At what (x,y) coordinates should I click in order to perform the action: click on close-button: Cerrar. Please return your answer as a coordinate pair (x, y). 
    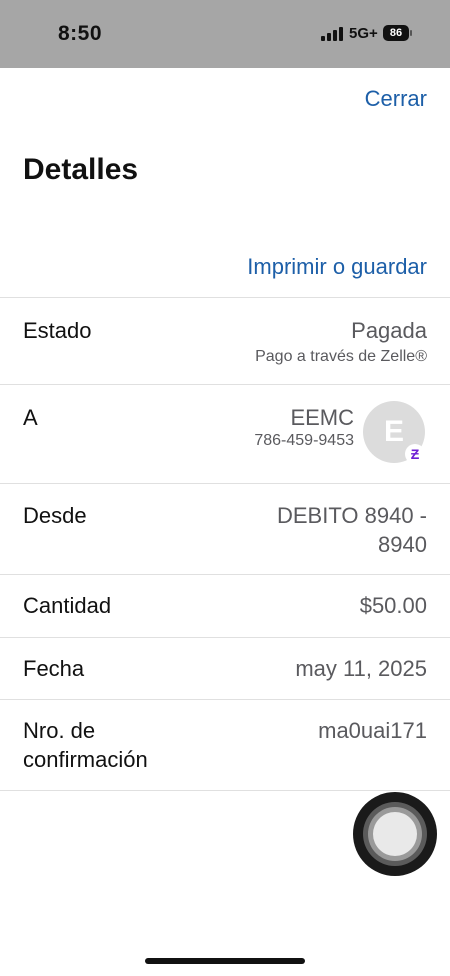
    Looking at the image, I should click on (396, 99).